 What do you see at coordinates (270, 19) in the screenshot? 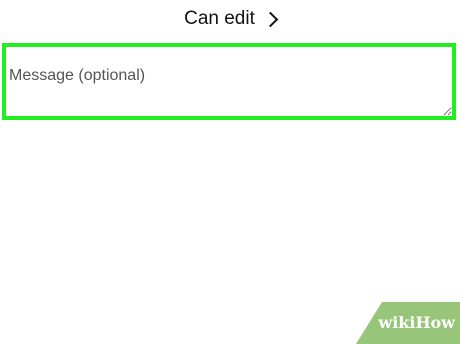
I see `chevron-right-icon` at bounding box center [270, 19].